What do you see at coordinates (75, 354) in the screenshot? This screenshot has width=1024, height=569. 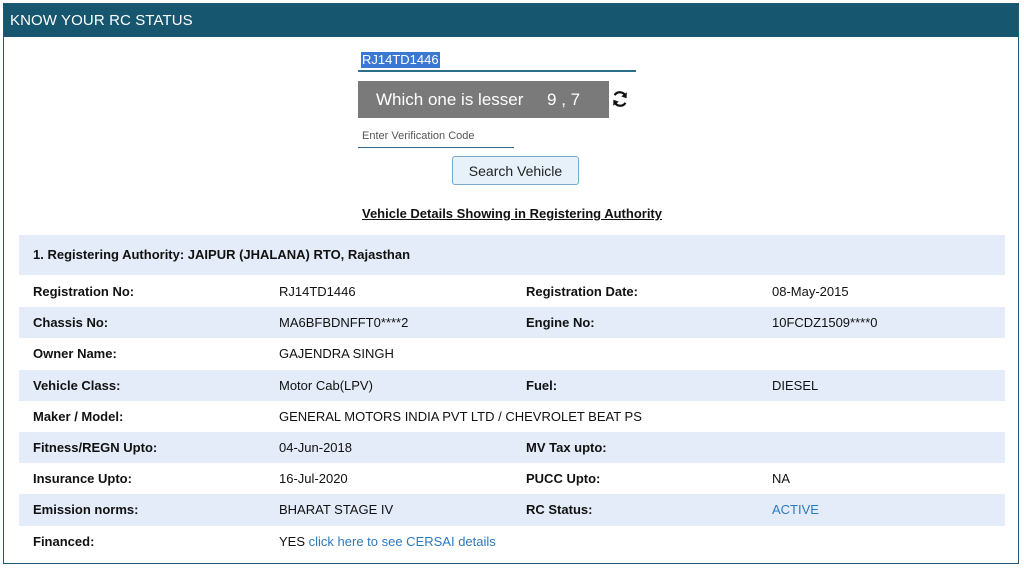 I see `owner-name-label: Owner Name:` at bounding box center [75, 354].